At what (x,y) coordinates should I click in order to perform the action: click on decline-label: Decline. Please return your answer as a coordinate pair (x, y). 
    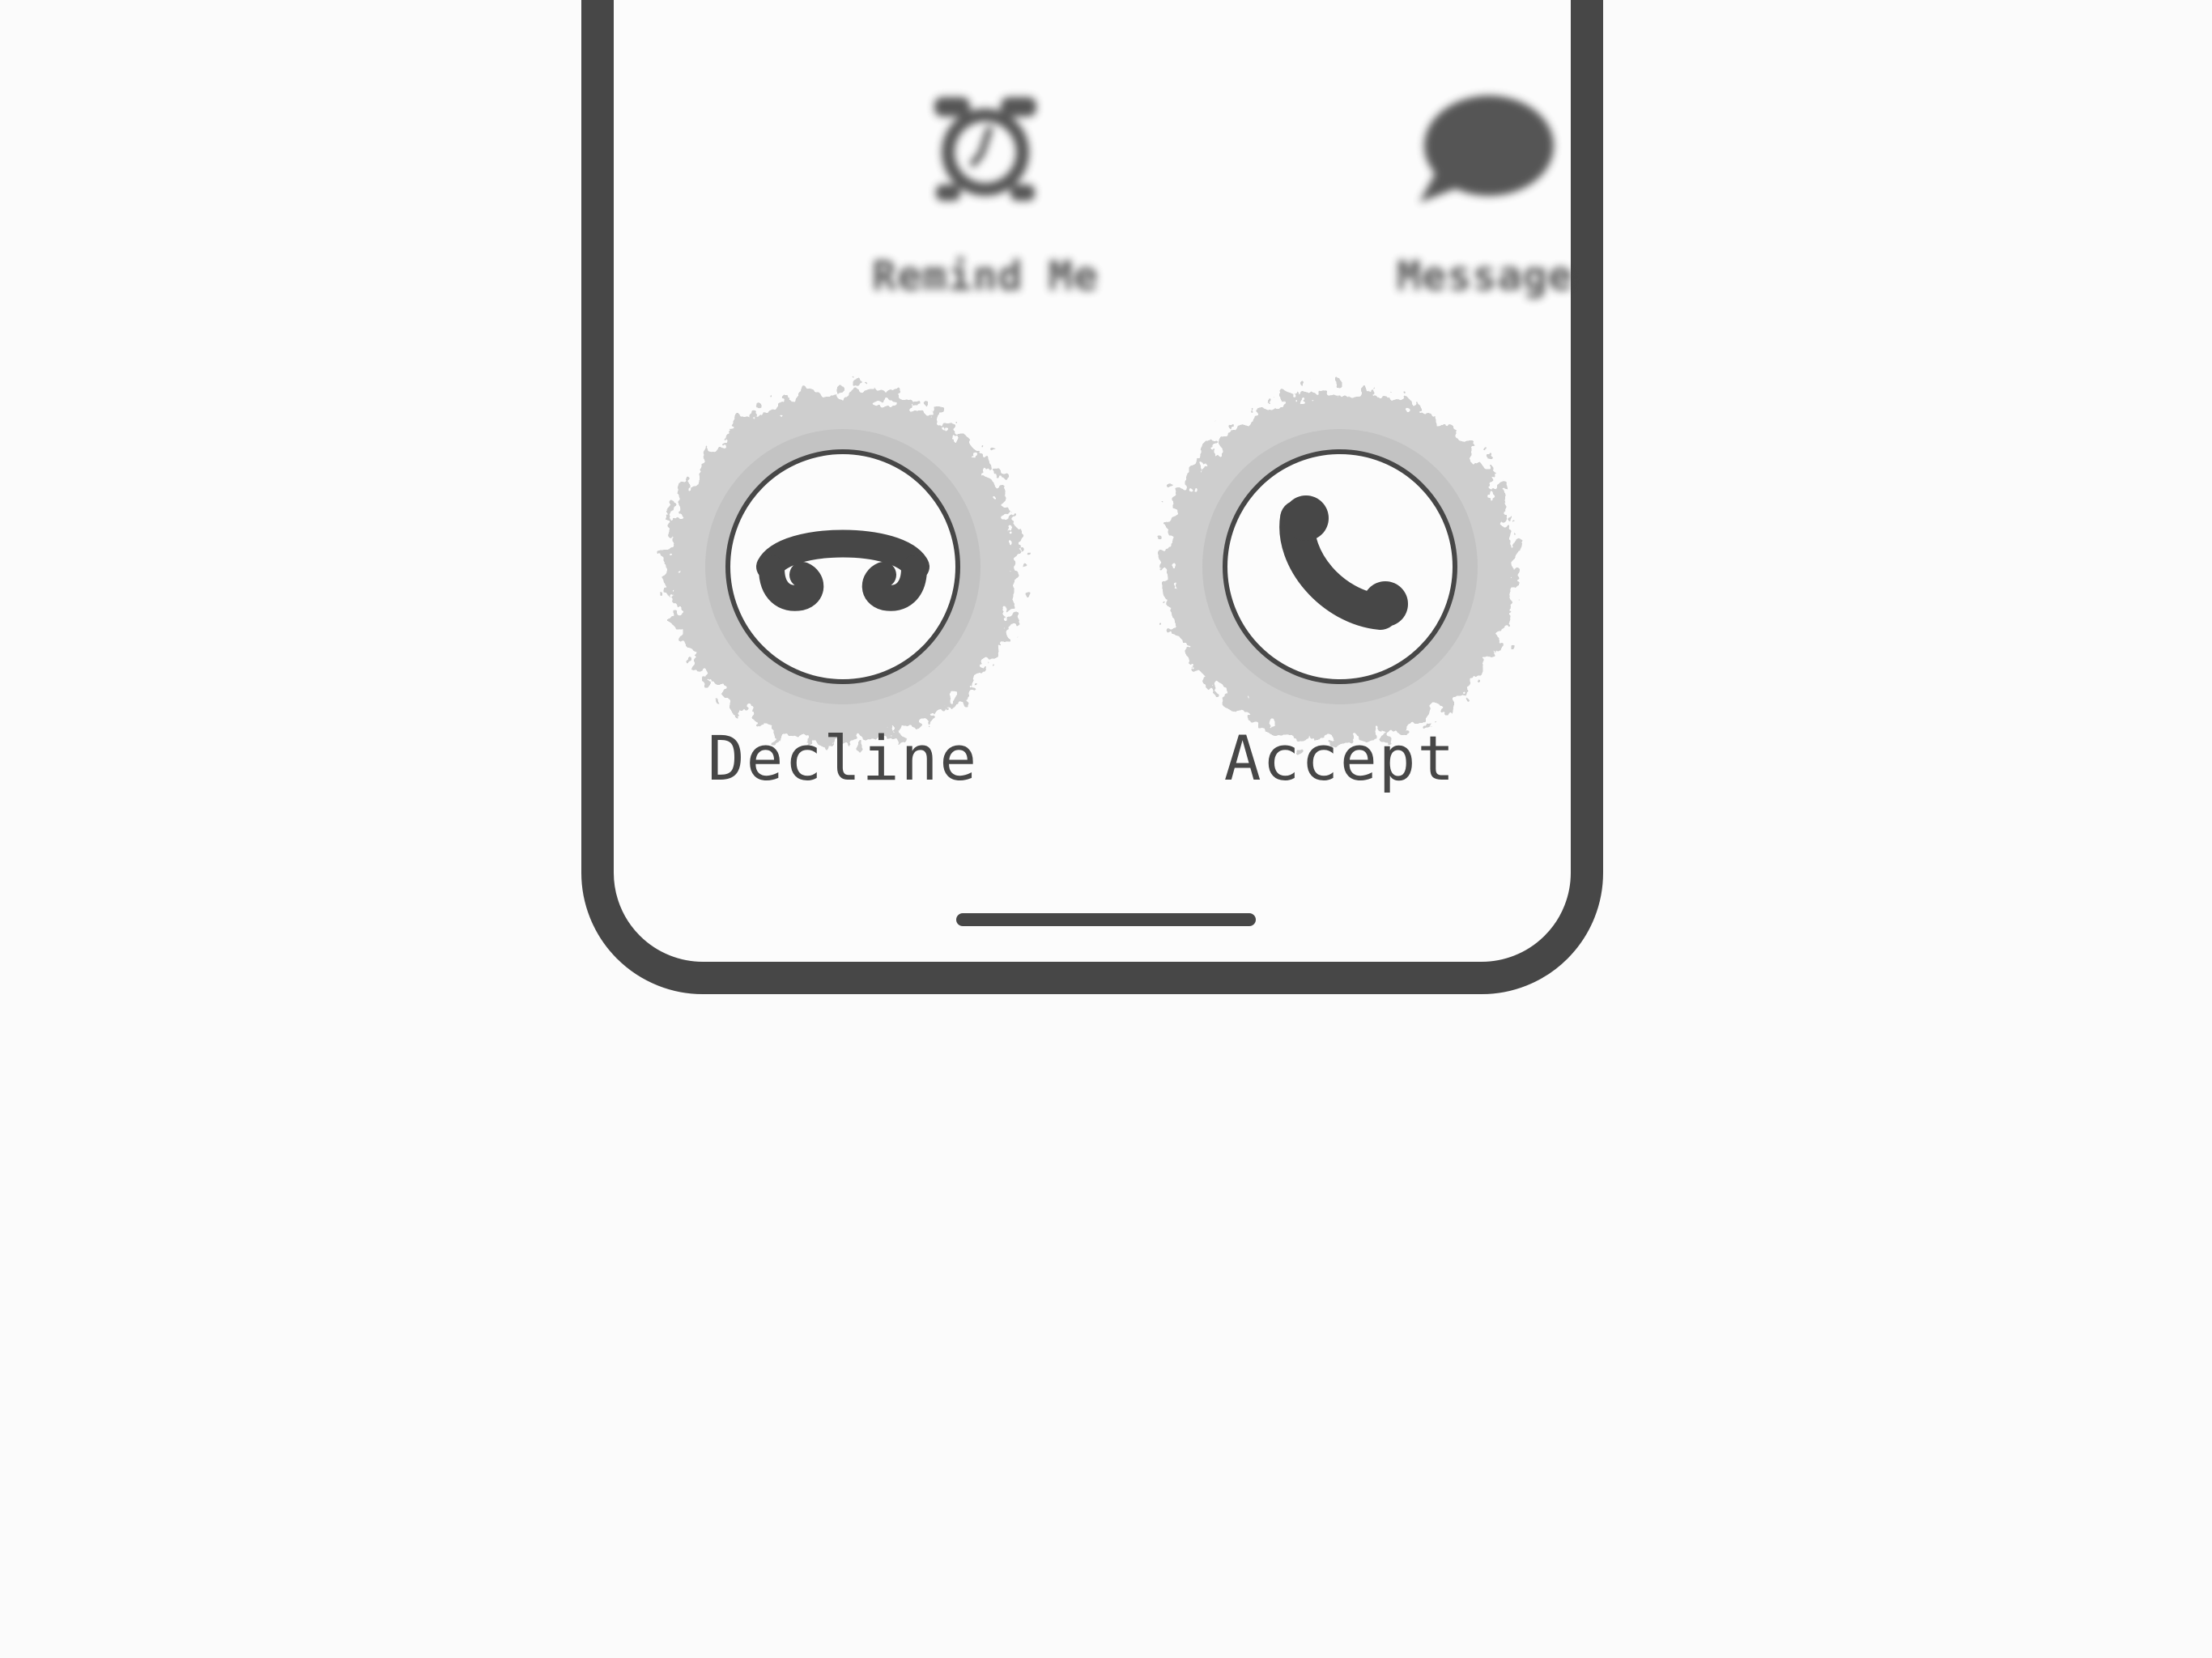
    Looking at the image, I should click on (843, 758).